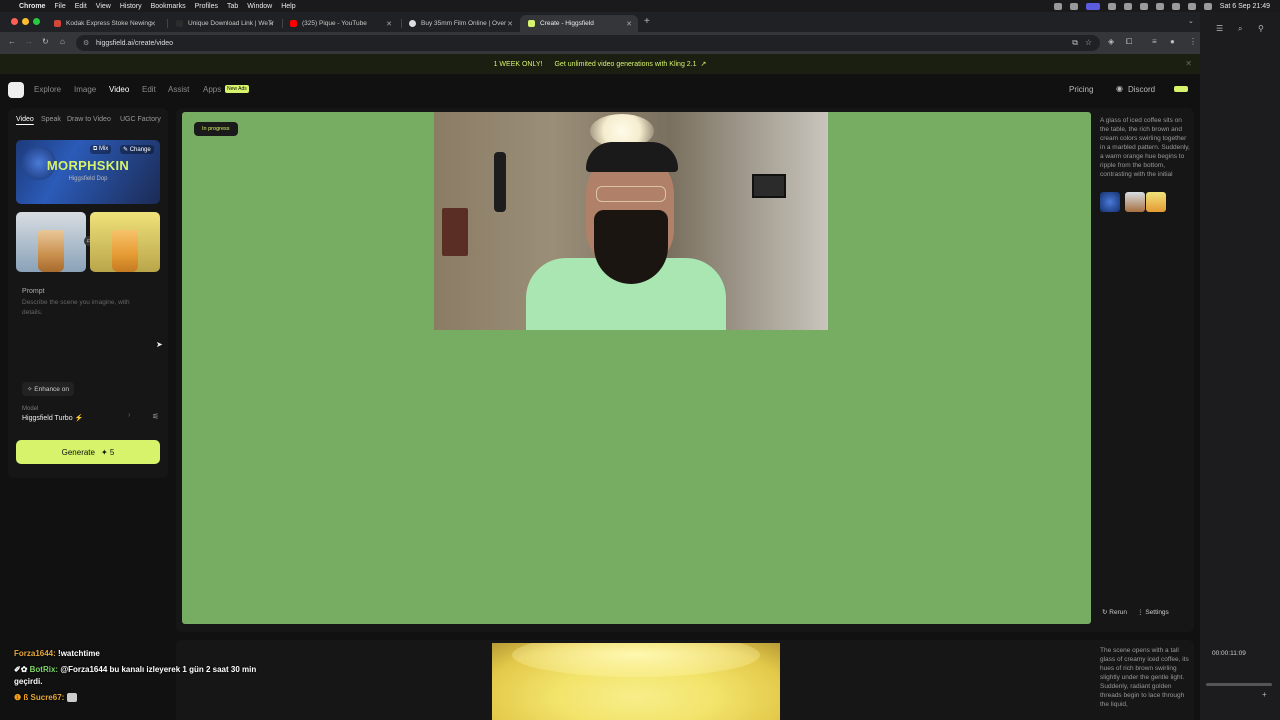 The width and height of the screenshot is (1280, 720). What do you see at coordinates (104, 23) in the screenshot?
I see `tab-kodak: Kodak Express Stoke Newing ✕` at bounding box center [104, 23].